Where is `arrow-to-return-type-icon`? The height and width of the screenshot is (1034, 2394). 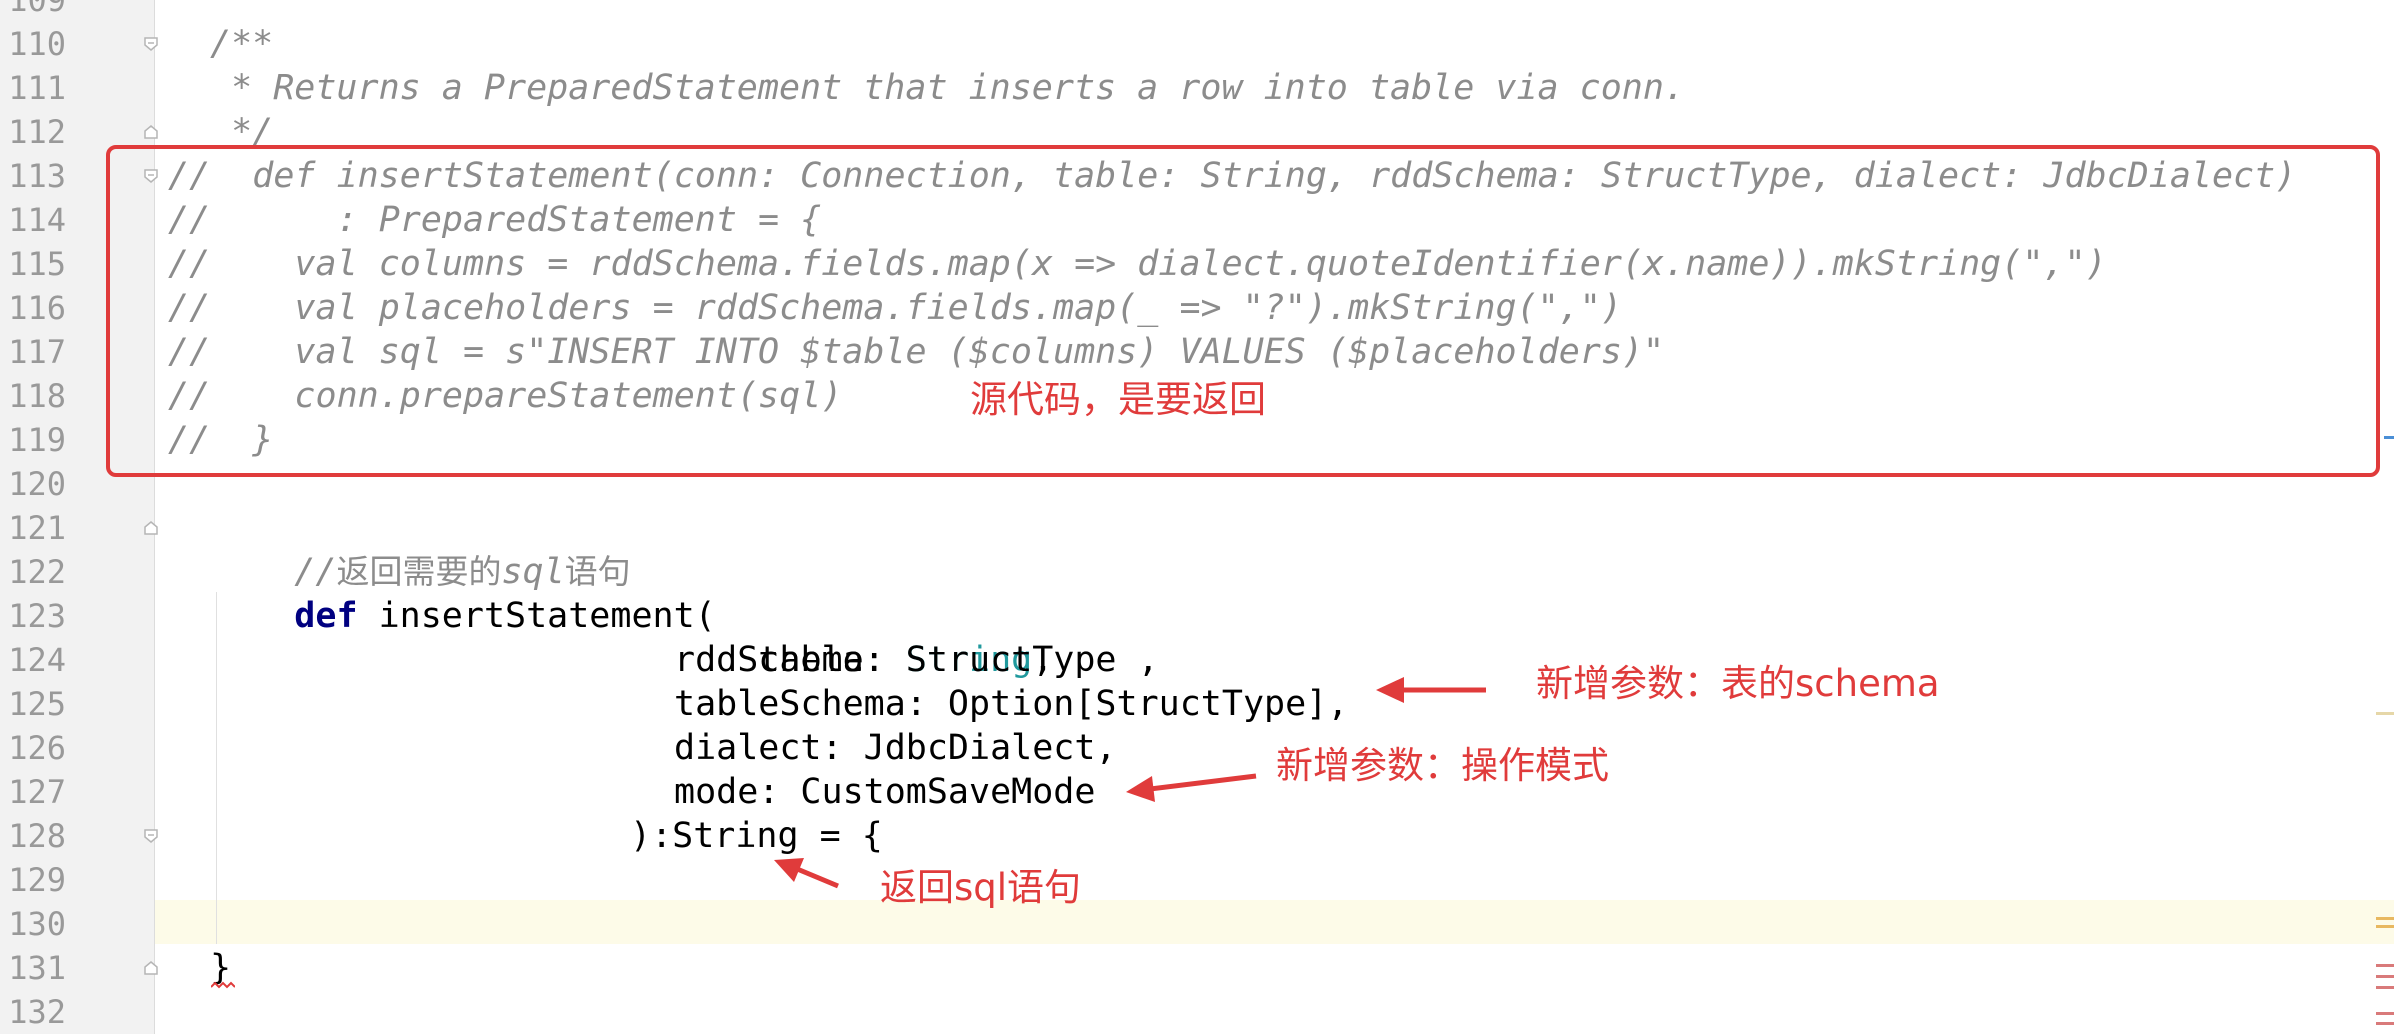
arrow-to-return-type-icon is located at coordinates (806, 873).